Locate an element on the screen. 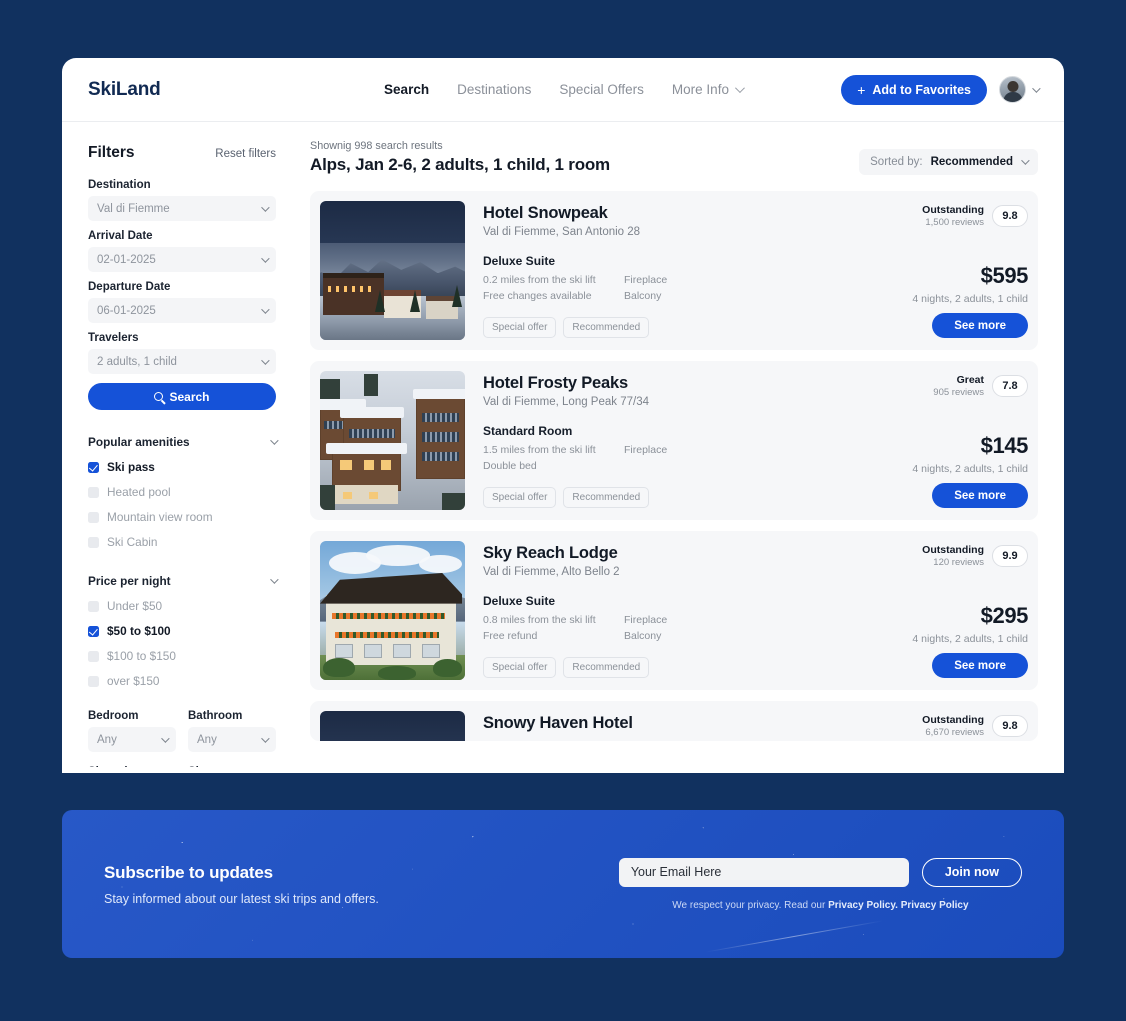  privacy-policy-link-1: Privacy Policy. is located at coordinates (863, 905).